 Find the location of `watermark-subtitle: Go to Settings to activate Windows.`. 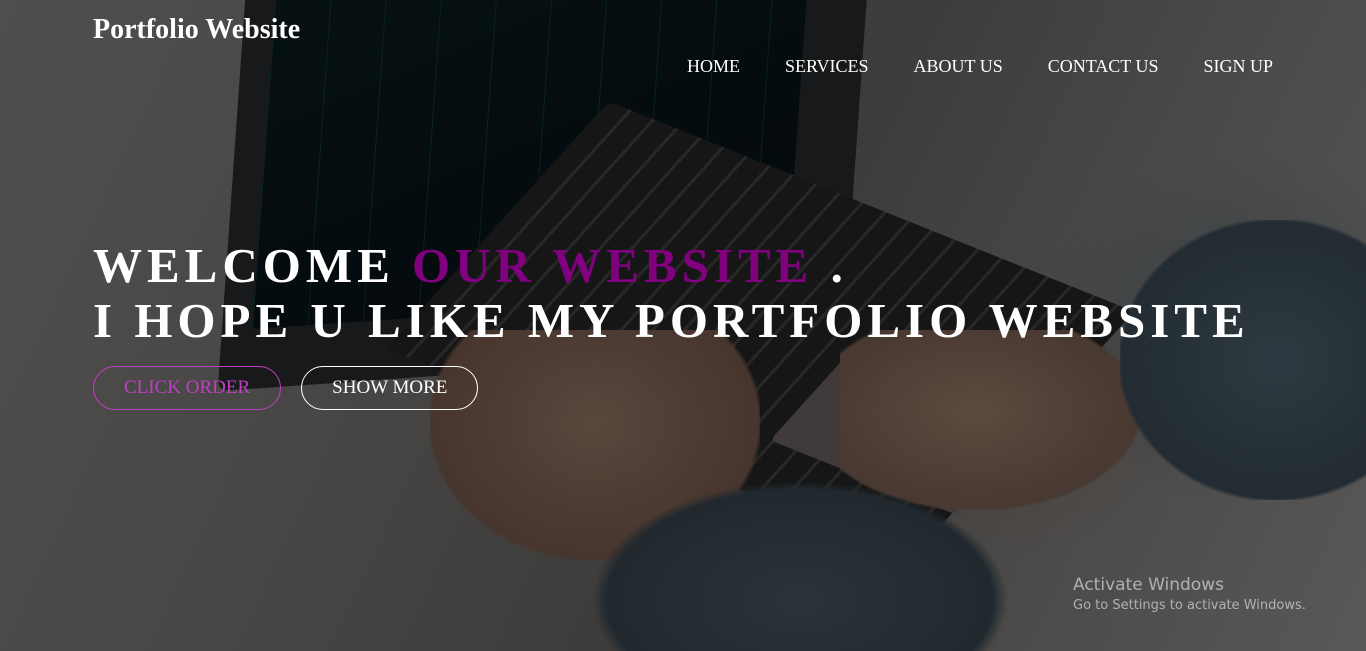

watermark-subtitle: Go to Settings to activate Windows. is located at coordinates (1189, 605).